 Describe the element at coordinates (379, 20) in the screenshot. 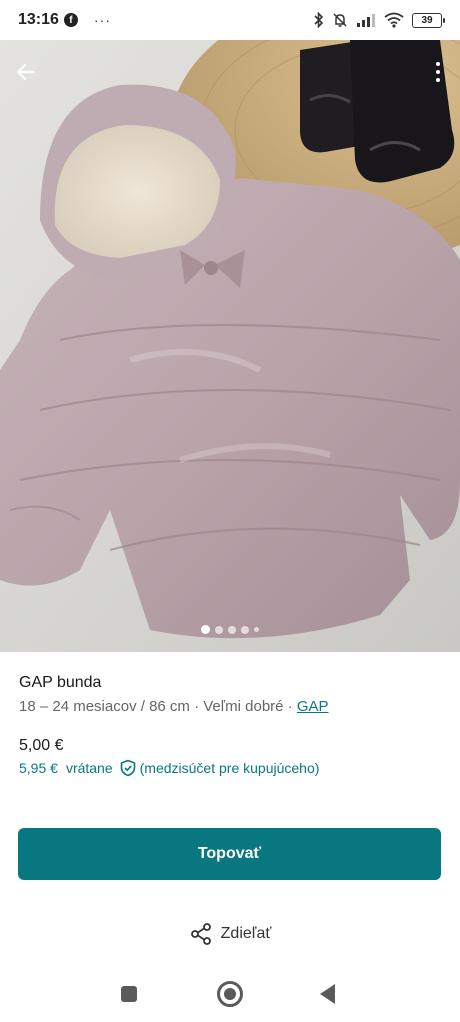

I see `status-icons: 39` at that location.